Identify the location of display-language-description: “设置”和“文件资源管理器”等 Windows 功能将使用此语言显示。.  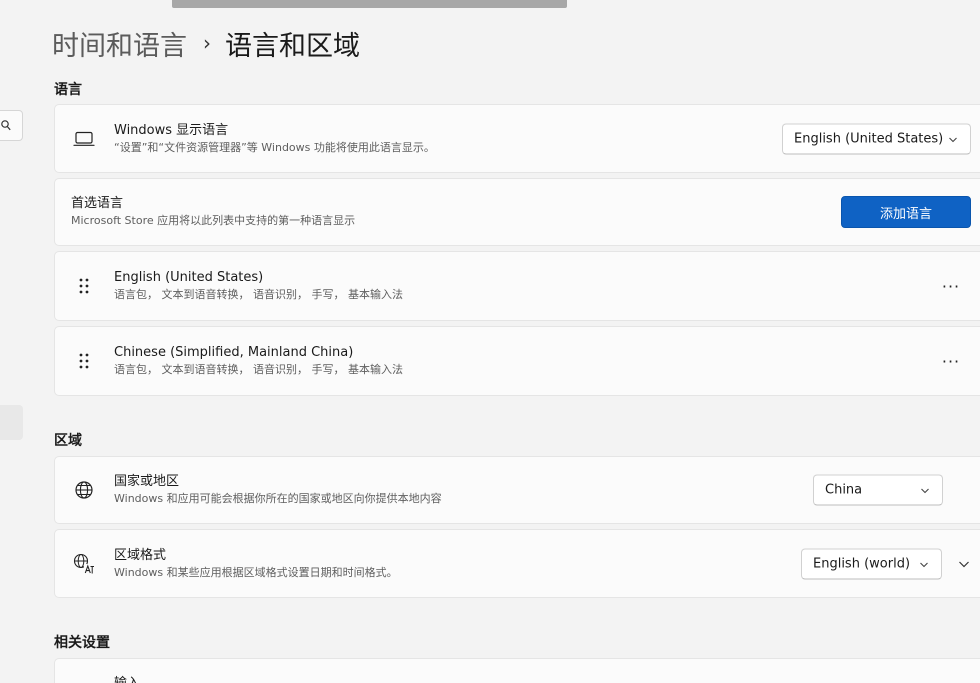
(274, 147).